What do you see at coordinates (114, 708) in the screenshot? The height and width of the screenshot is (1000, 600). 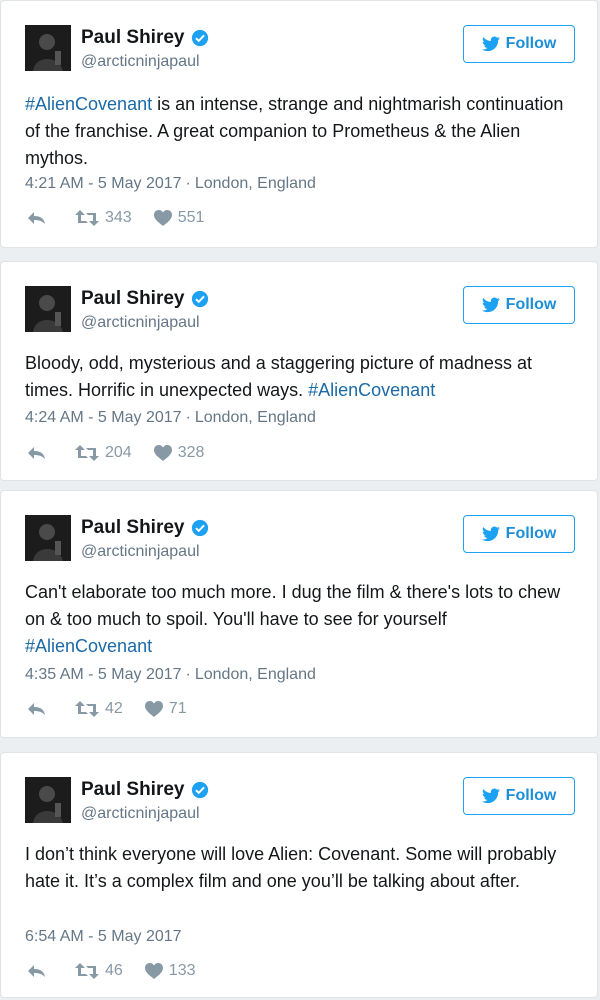 I see `retweet-count: 42` at bounding box center [114, 708].